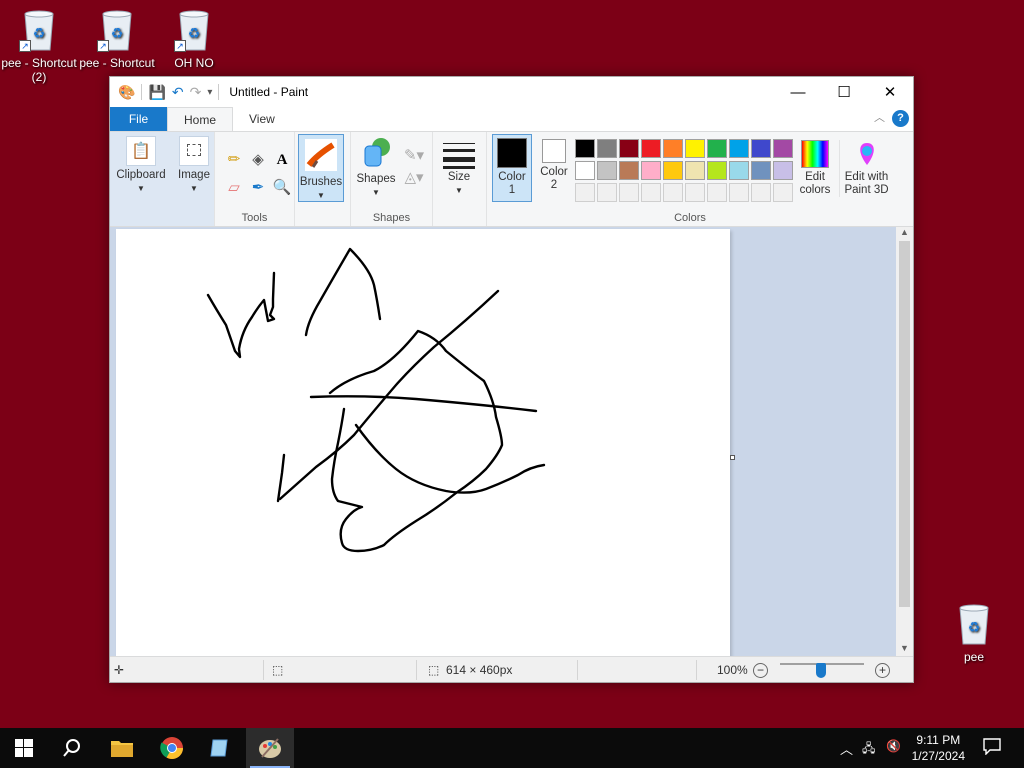 The width and height of the screenshot is (1024, 768). I want to click on save-icon: 💾, so click(156, 92).